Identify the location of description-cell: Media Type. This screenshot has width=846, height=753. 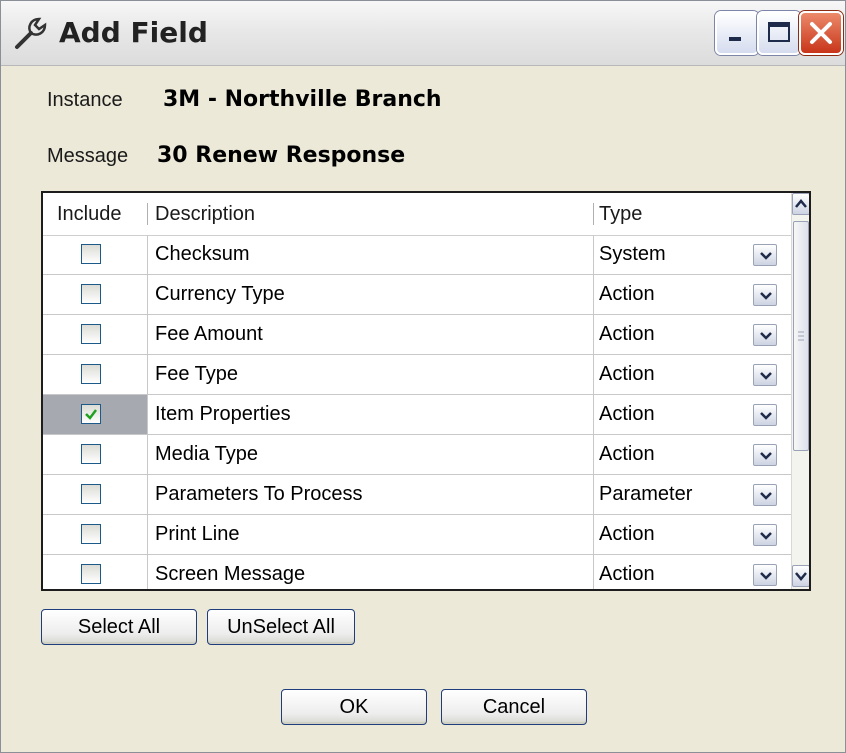
(370, 454).